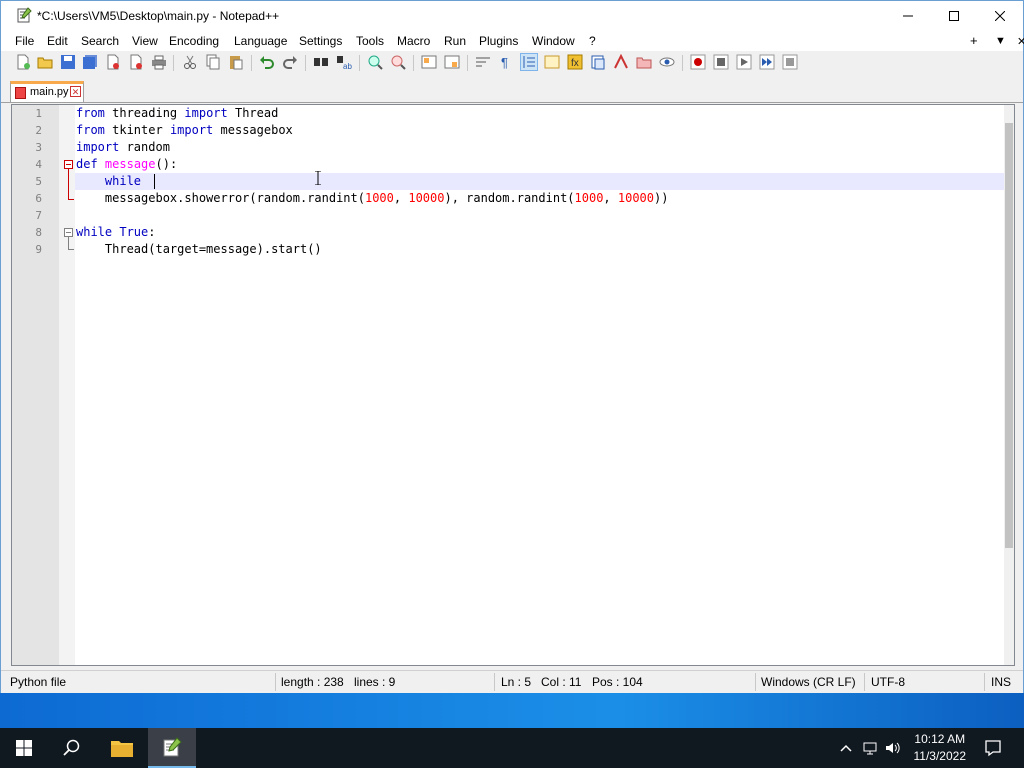 This screenshot has width=1024, height=768. I want to click on line-number: 9, so click(38, 249).